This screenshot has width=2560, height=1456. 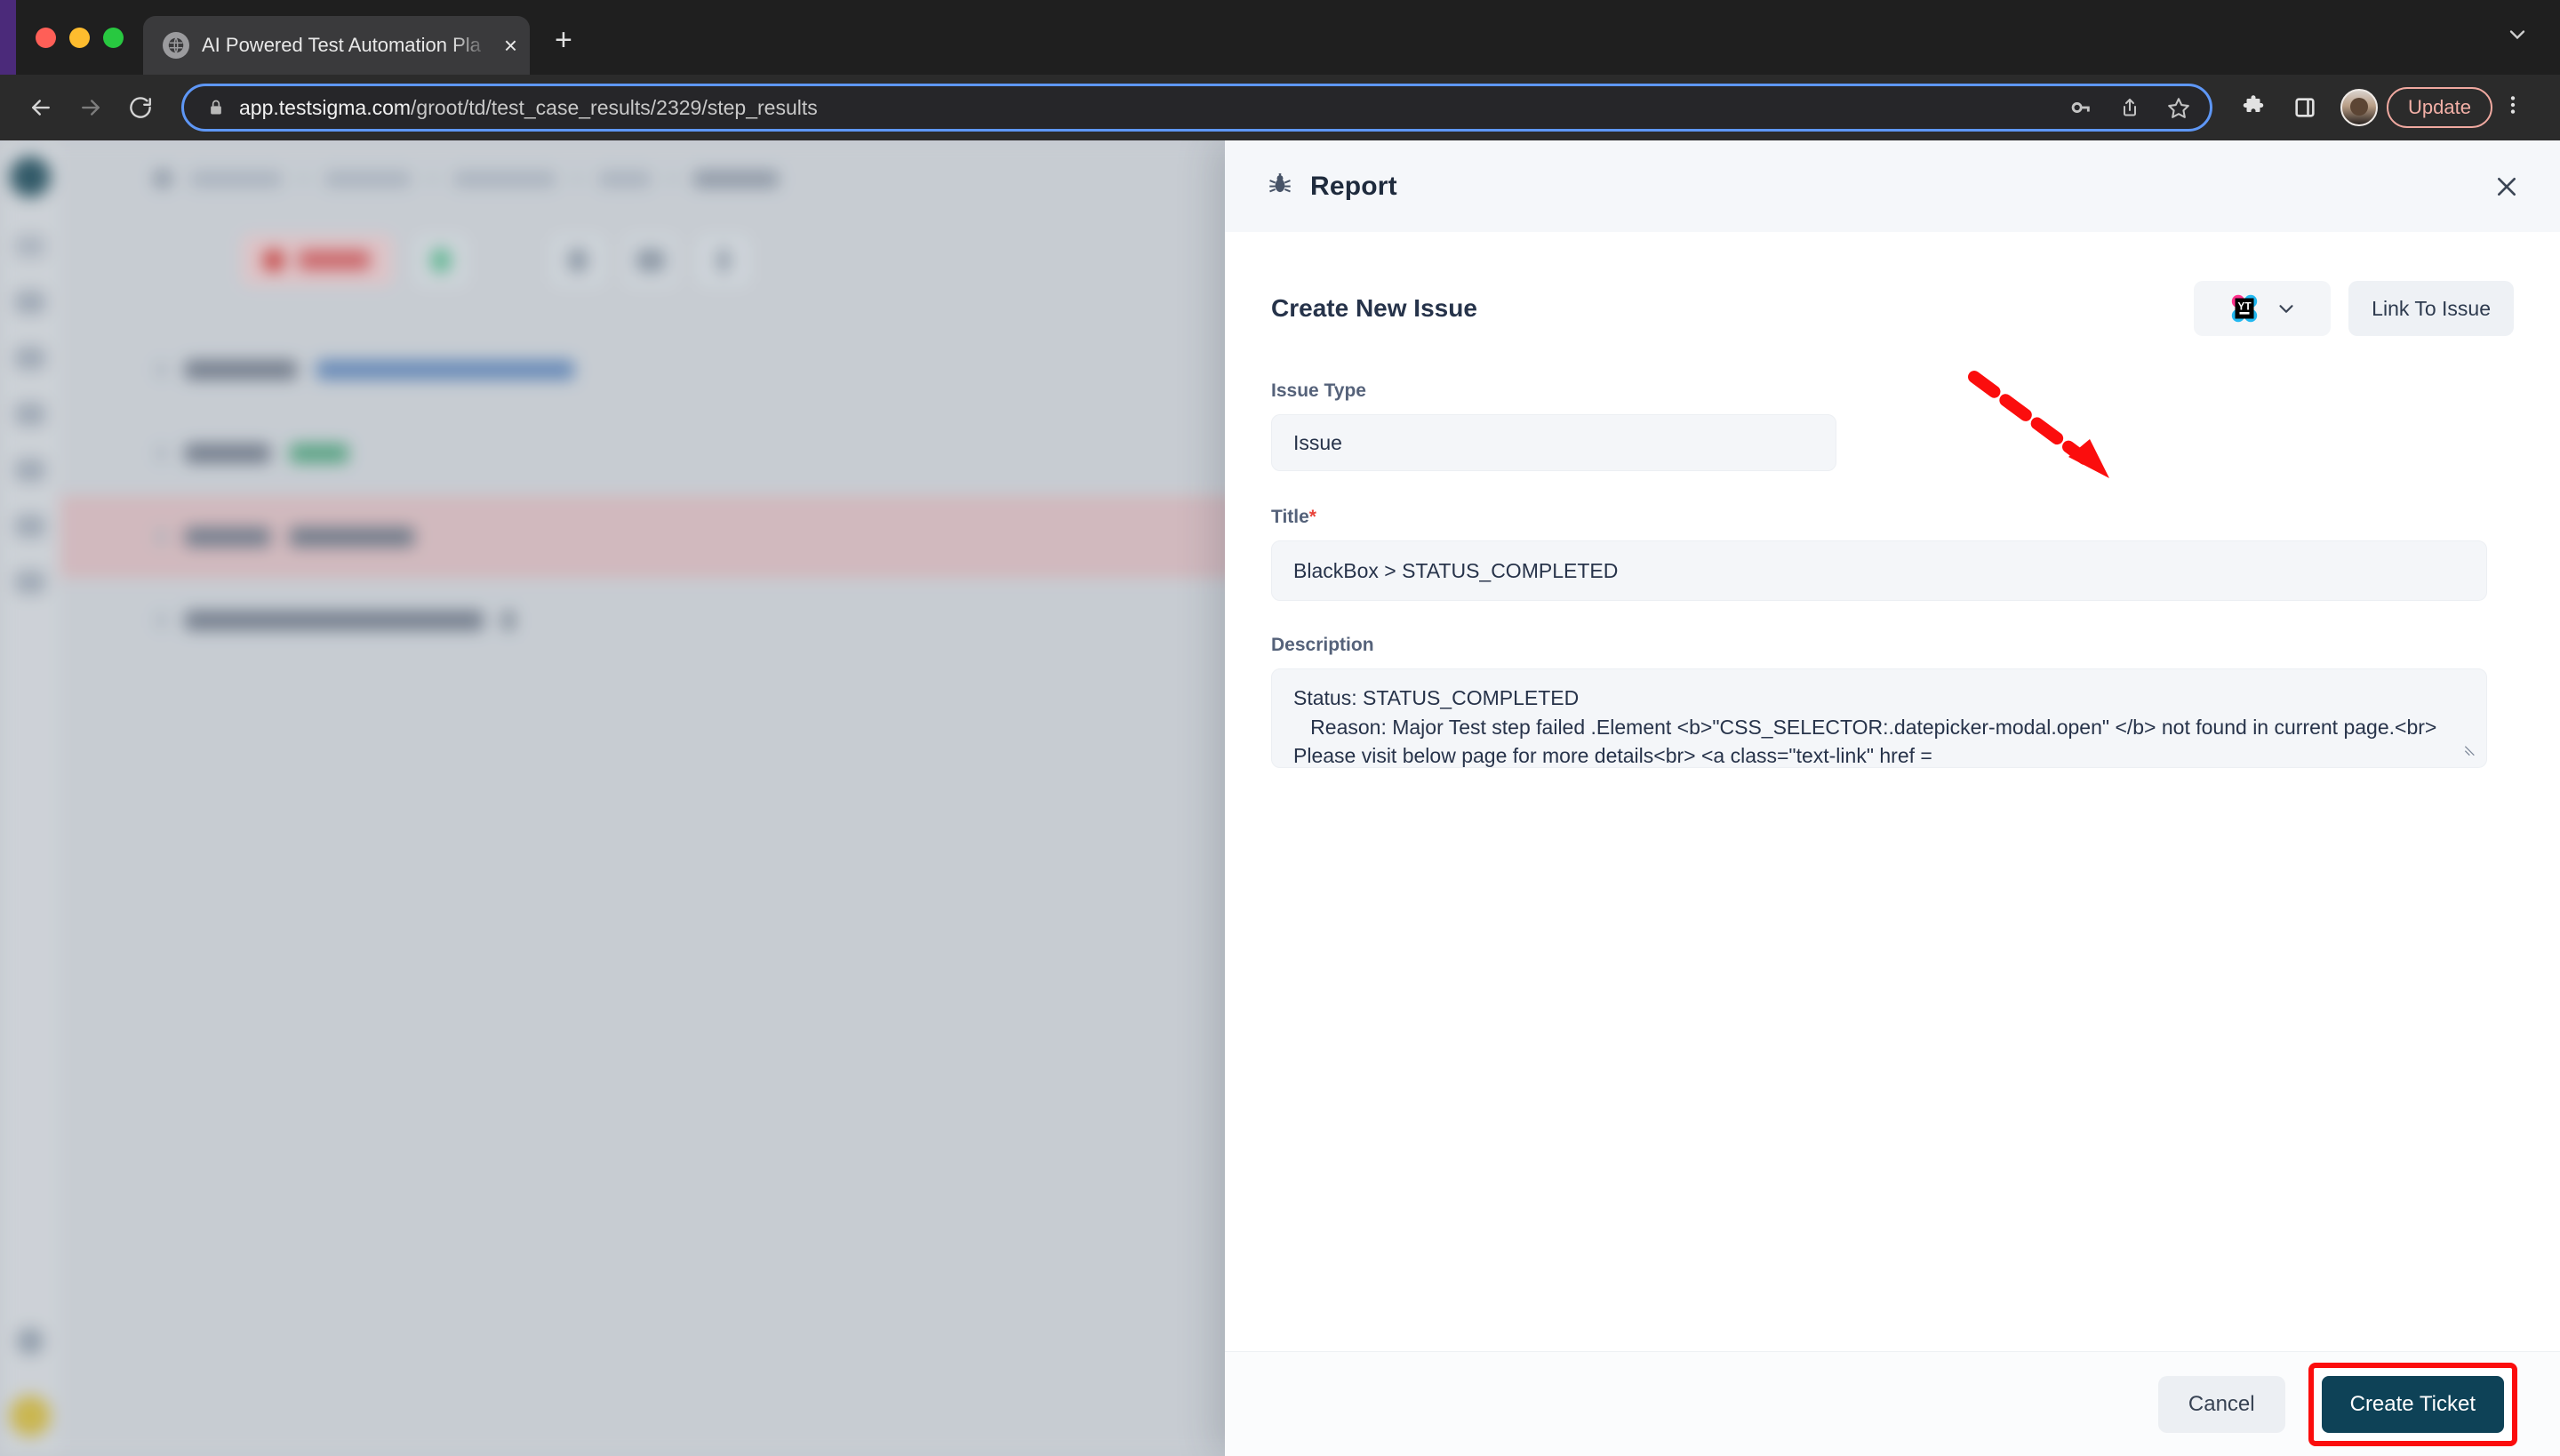 What do you see at coordinates (41, 107) in the screenshot?
I see `back-arrow-icon` at bounding box center [41, 107].